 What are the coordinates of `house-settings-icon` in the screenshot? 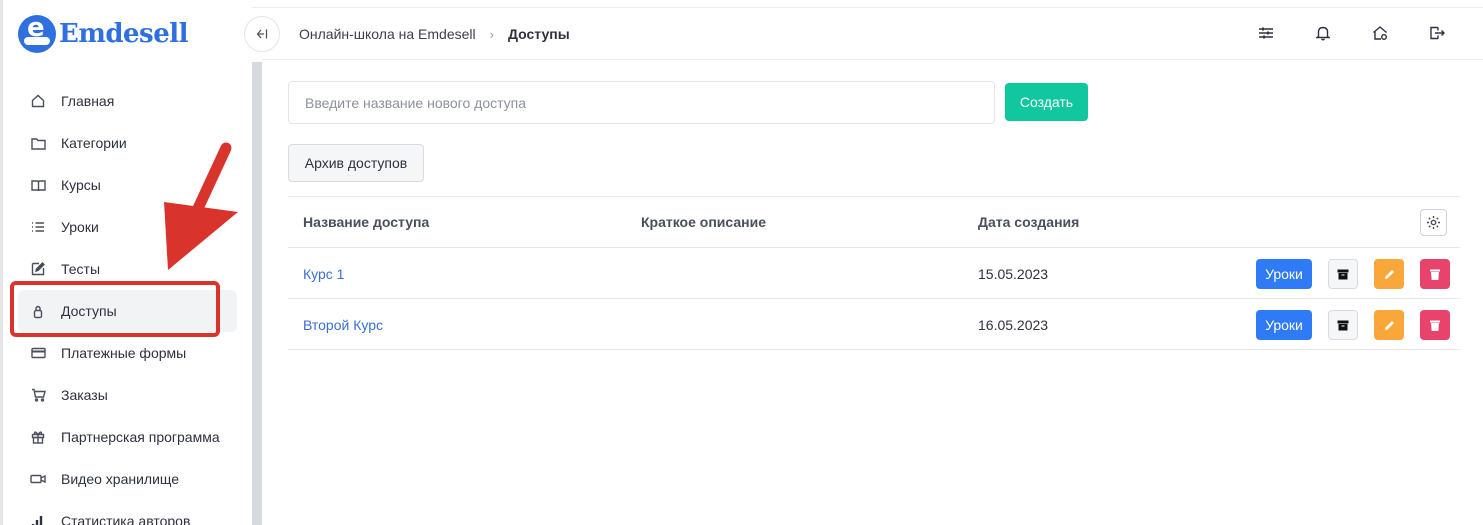 It's located at (1380, 33).